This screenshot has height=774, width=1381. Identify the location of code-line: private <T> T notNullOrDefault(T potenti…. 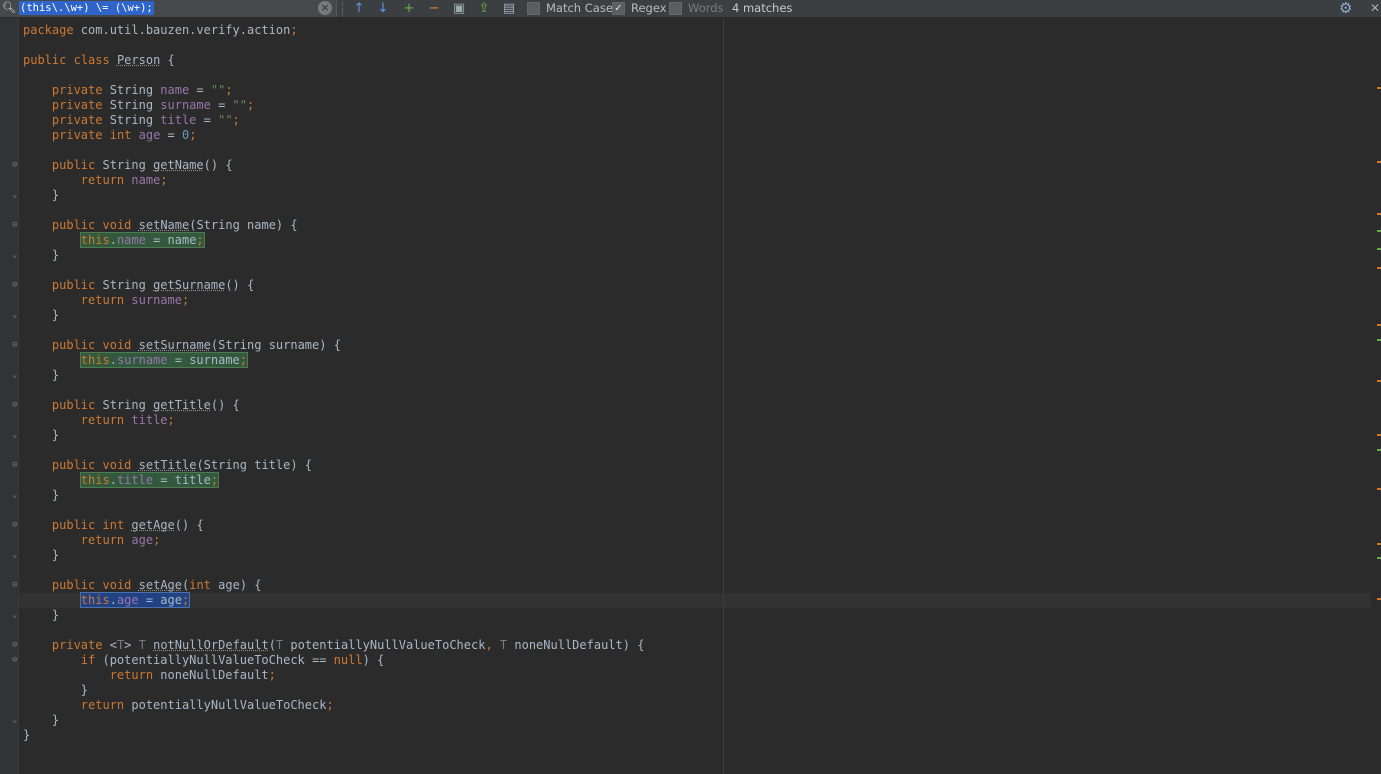
(334, 645).